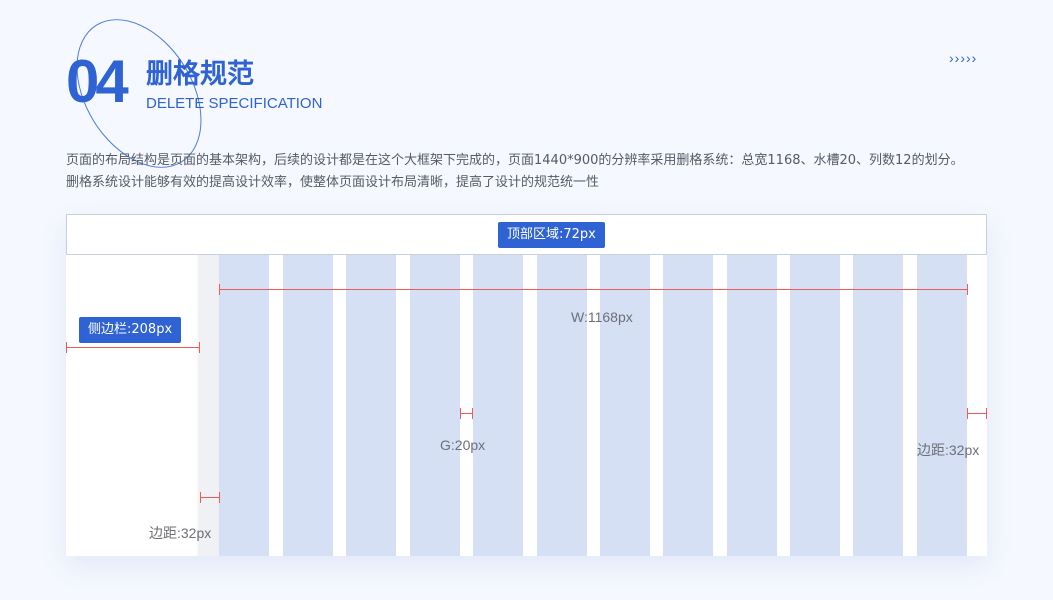 The width and height of the screenshot is (1053, 600). What do you see at coordinates (200, 74) in the screenshot?
I see `section-title: 删格规范` at bounding box center [200, 74].